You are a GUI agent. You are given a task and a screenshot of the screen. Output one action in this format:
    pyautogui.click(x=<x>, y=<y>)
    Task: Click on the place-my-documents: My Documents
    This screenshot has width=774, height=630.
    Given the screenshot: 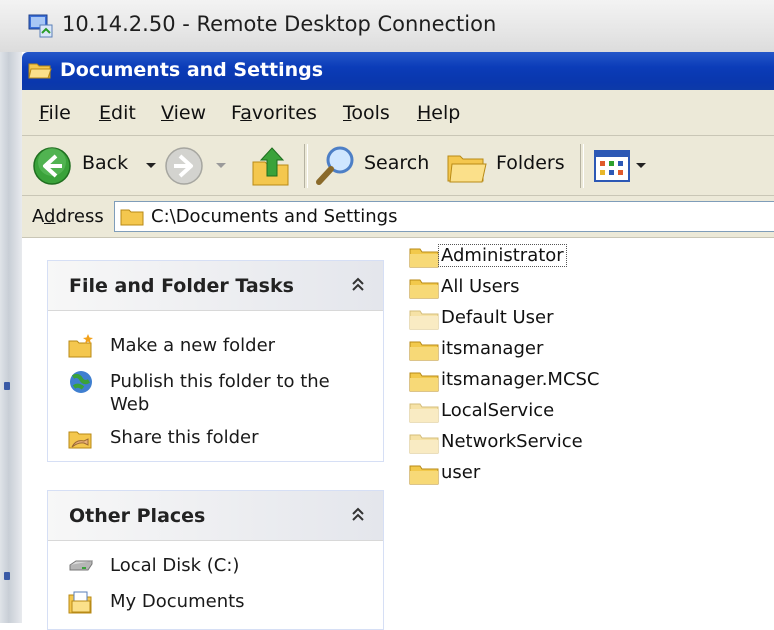 What is the action you would take?
    pyautogui.click(x=223, y=603)
    